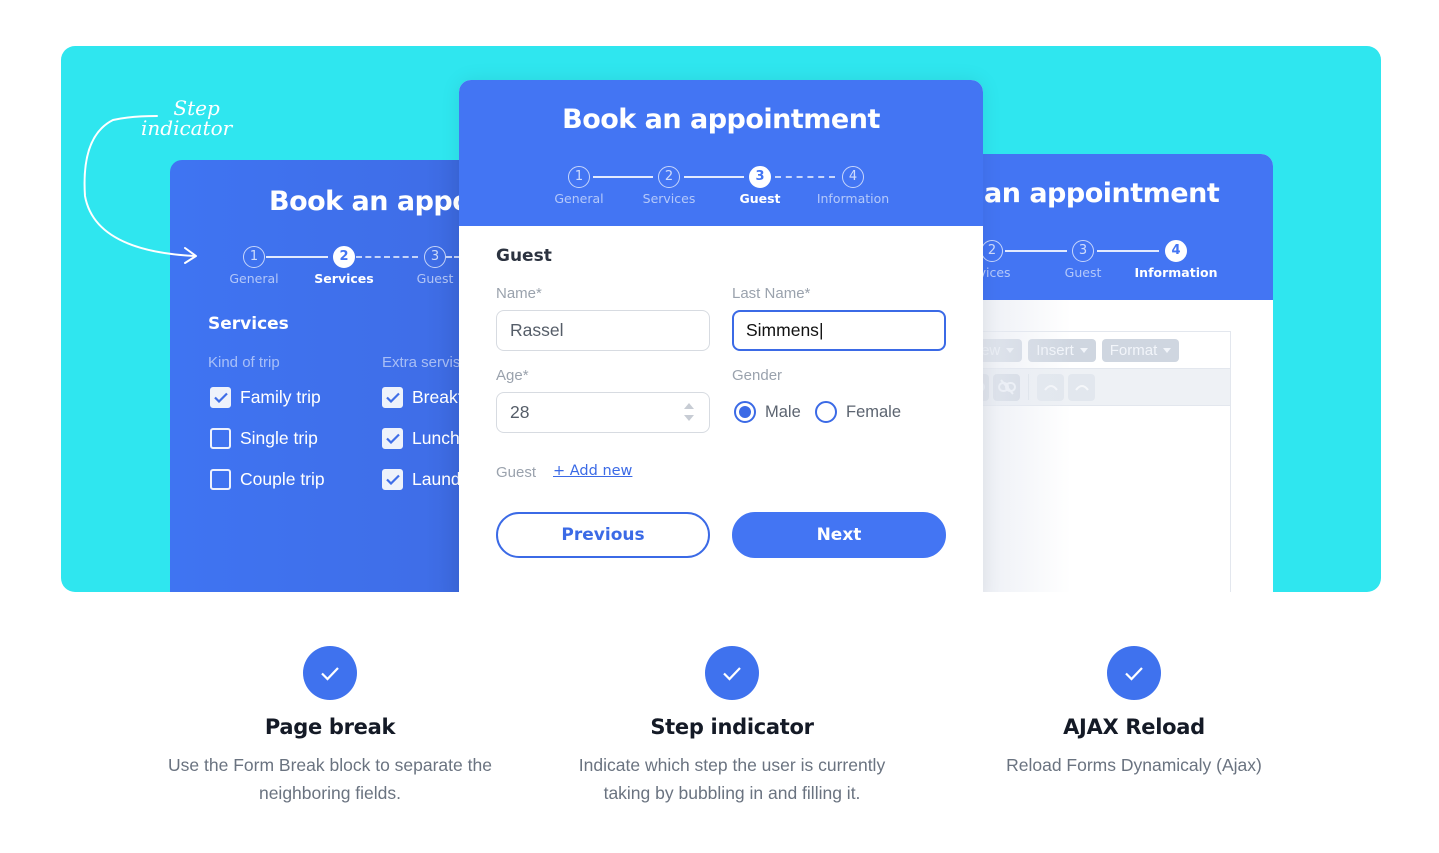 This screenshot has width=1439, height=853. What do you see at coordinates (839, 535) in the screenshot?
I see `next-button: Next` at bounding box center [839, 535].